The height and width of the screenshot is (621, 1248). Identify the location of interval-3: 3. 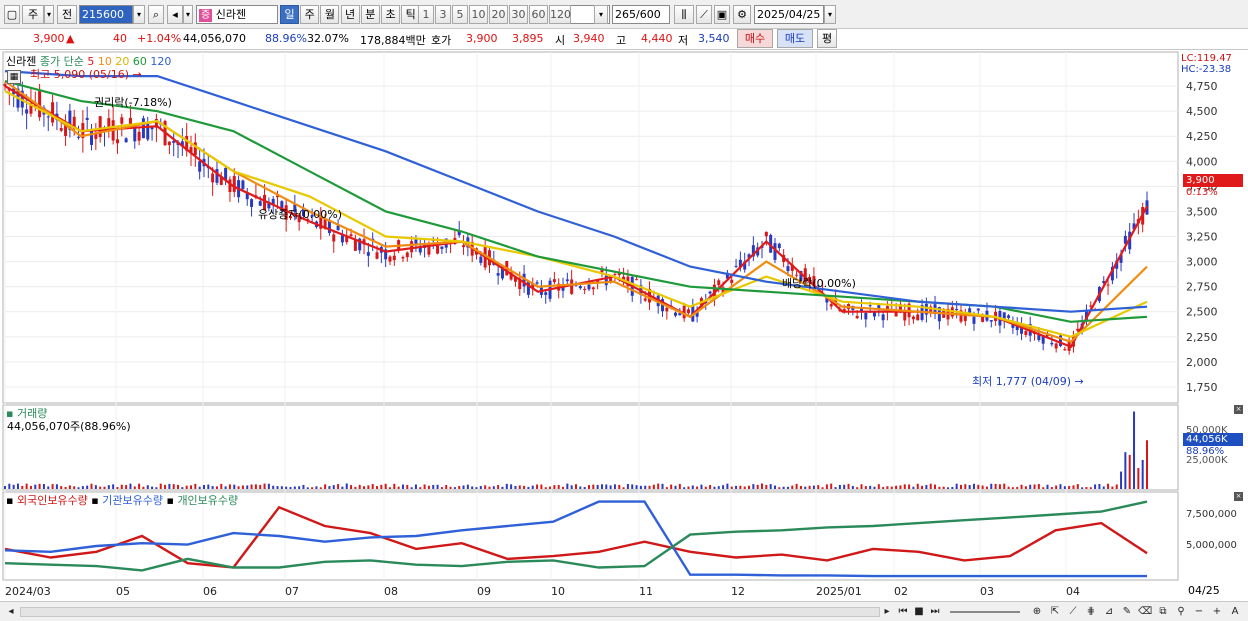
(443, 14).